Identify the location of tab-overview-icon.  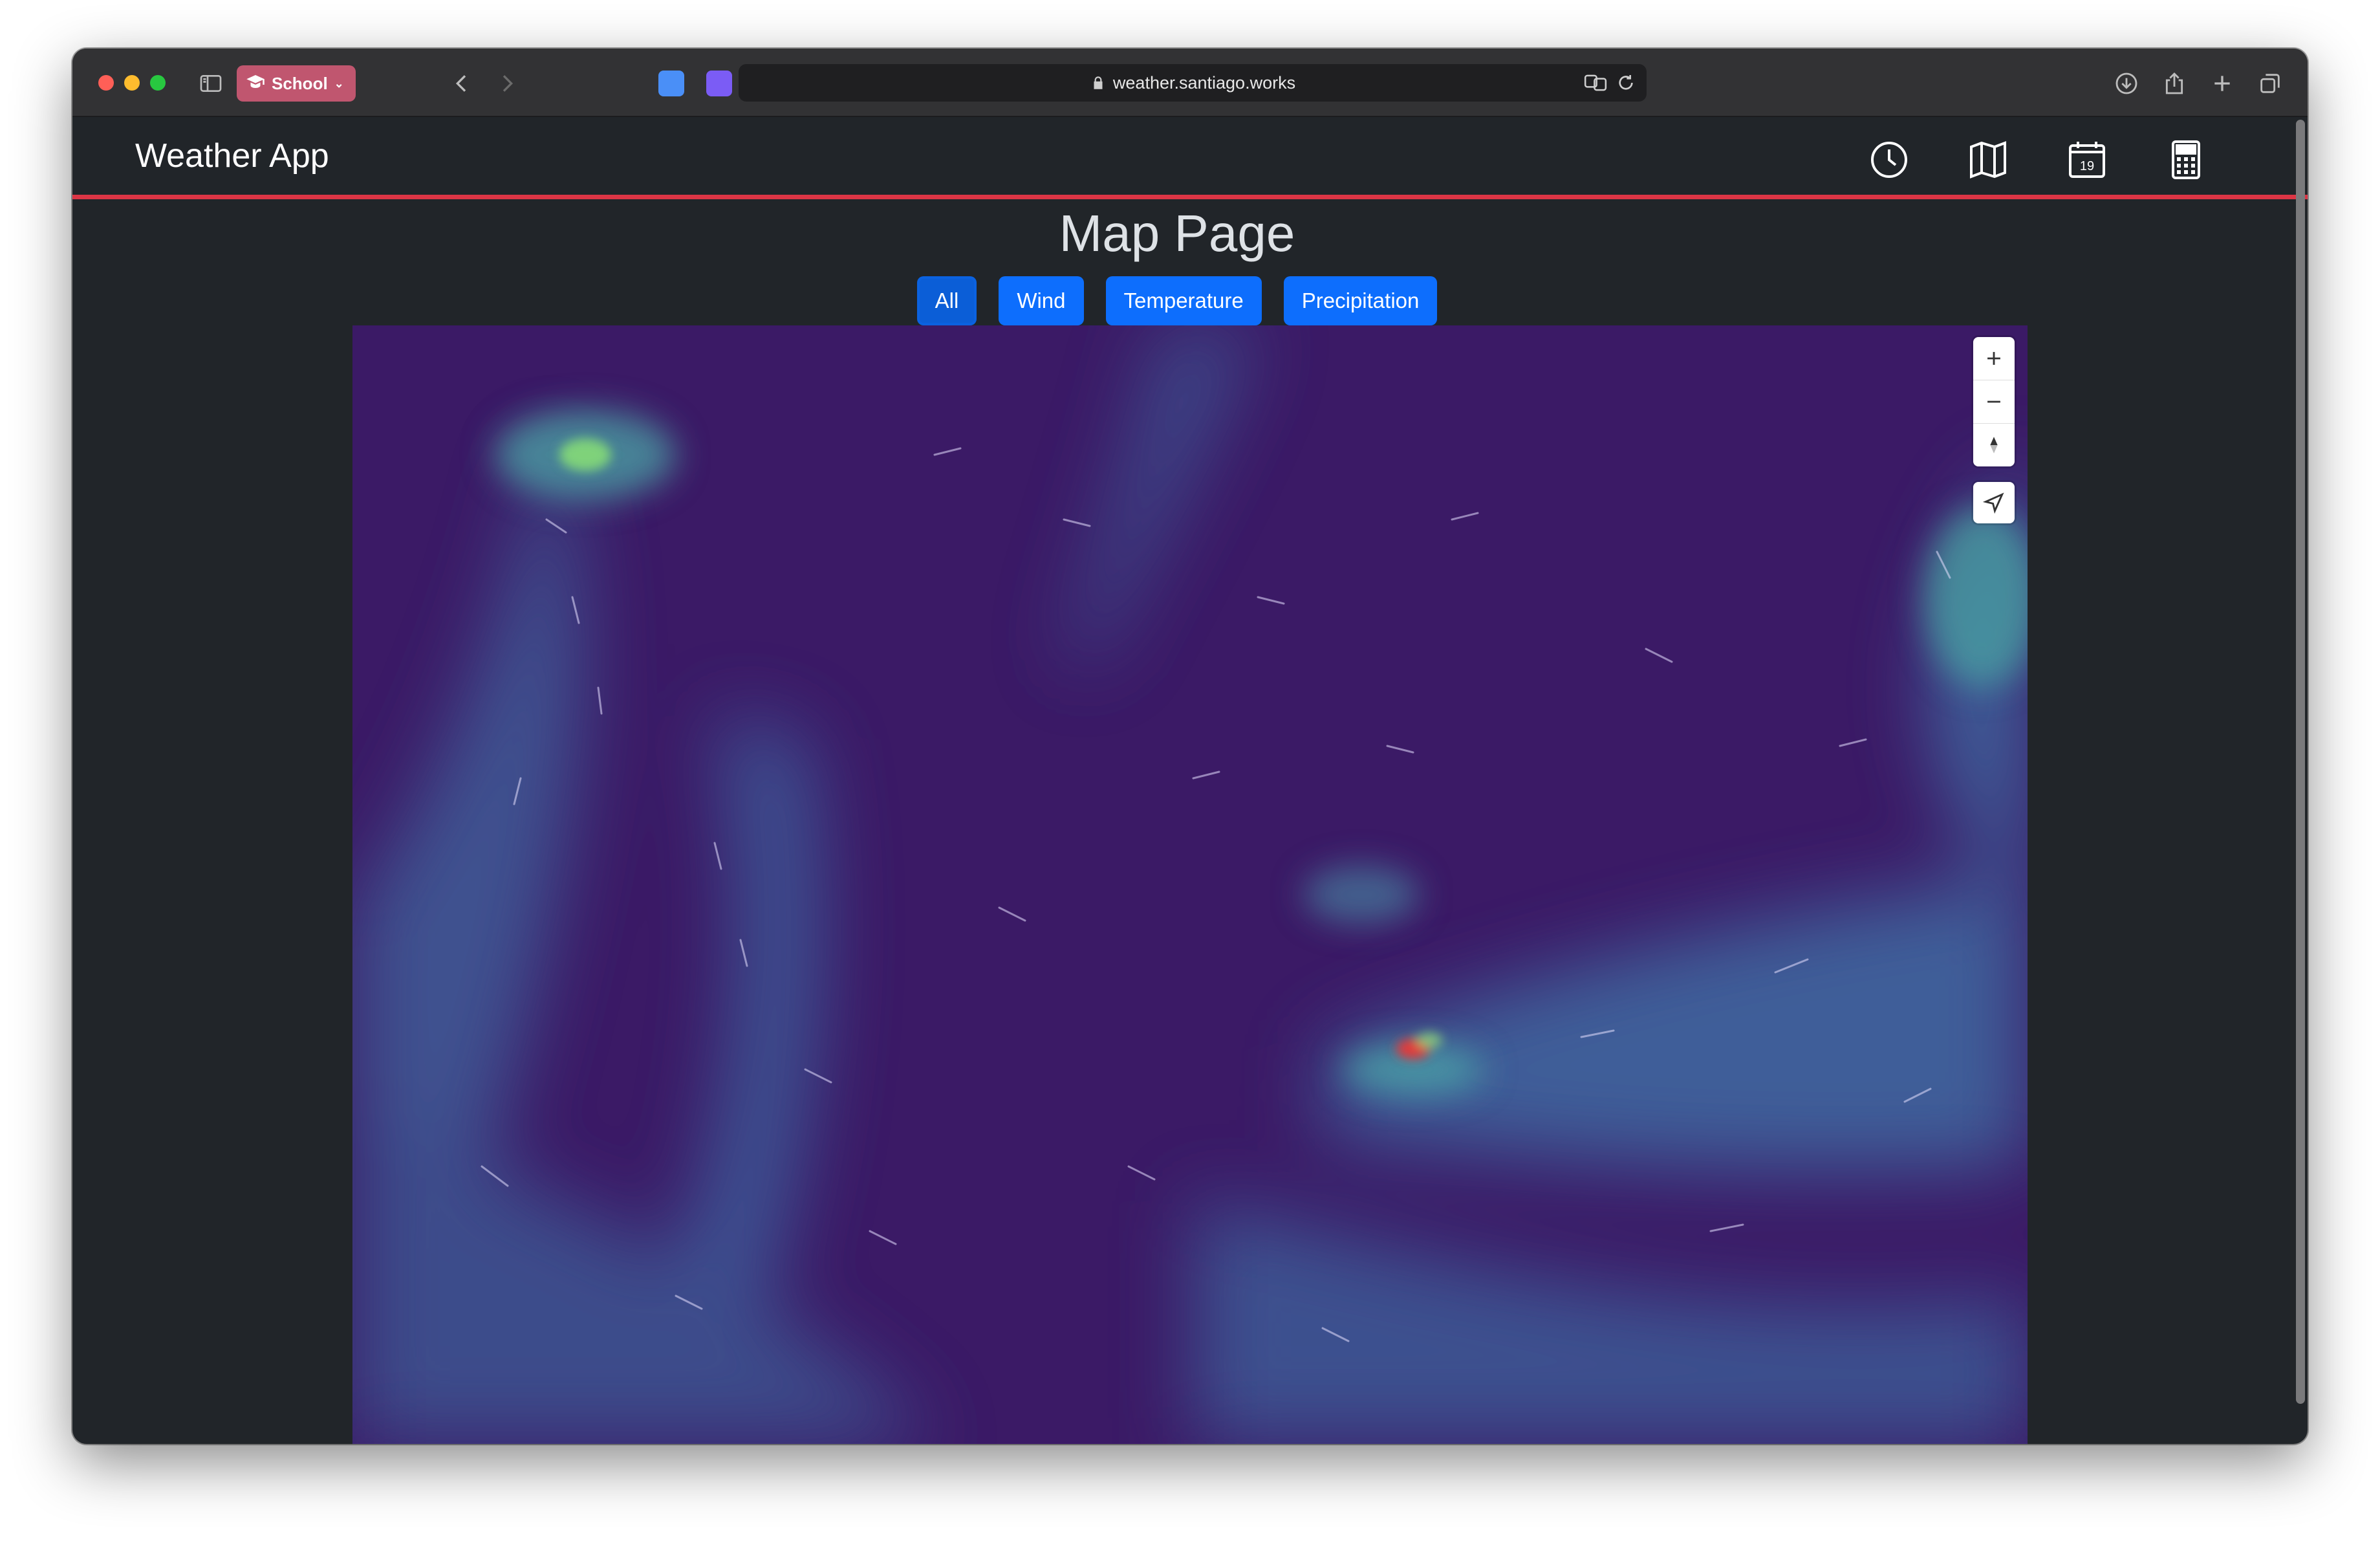
(2270, 83).